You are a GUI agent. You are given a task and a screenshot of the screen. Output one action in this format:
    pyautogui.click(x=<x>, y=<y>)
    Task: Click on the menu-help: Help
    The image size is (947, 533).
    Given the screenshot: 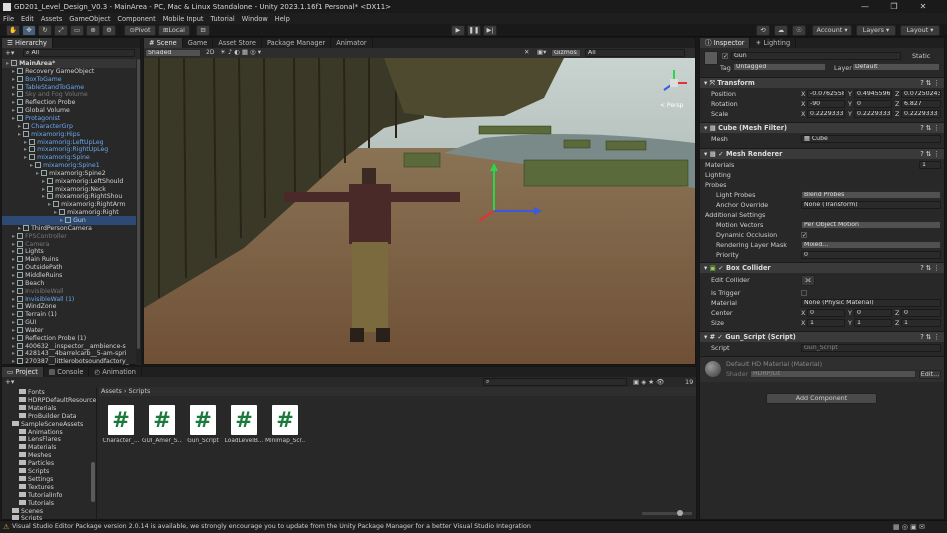 What is the action you would take?
    pyautogui.click(x=282, y=19)
    